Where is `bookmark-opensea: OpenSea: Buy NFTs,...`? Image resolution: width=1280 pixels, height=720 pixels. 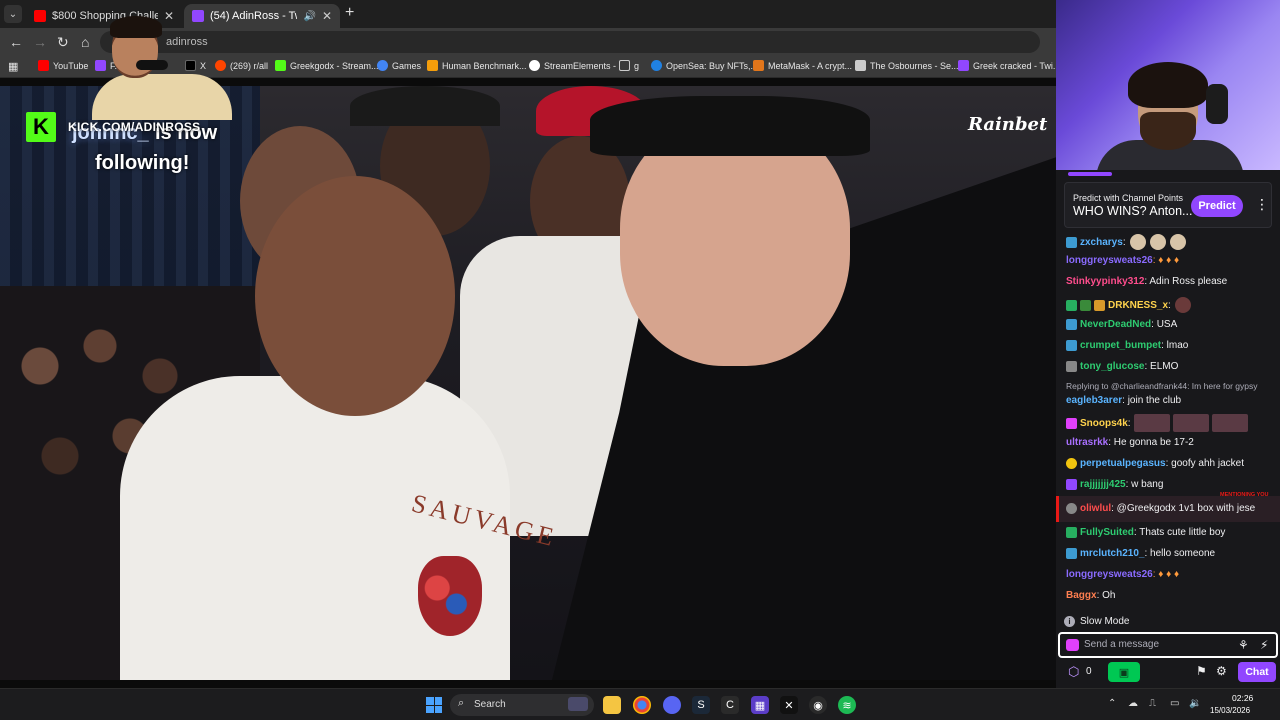 bookmark-opensea: OpenSea: Buy NFTs,... is located at coordinates (704, 65).